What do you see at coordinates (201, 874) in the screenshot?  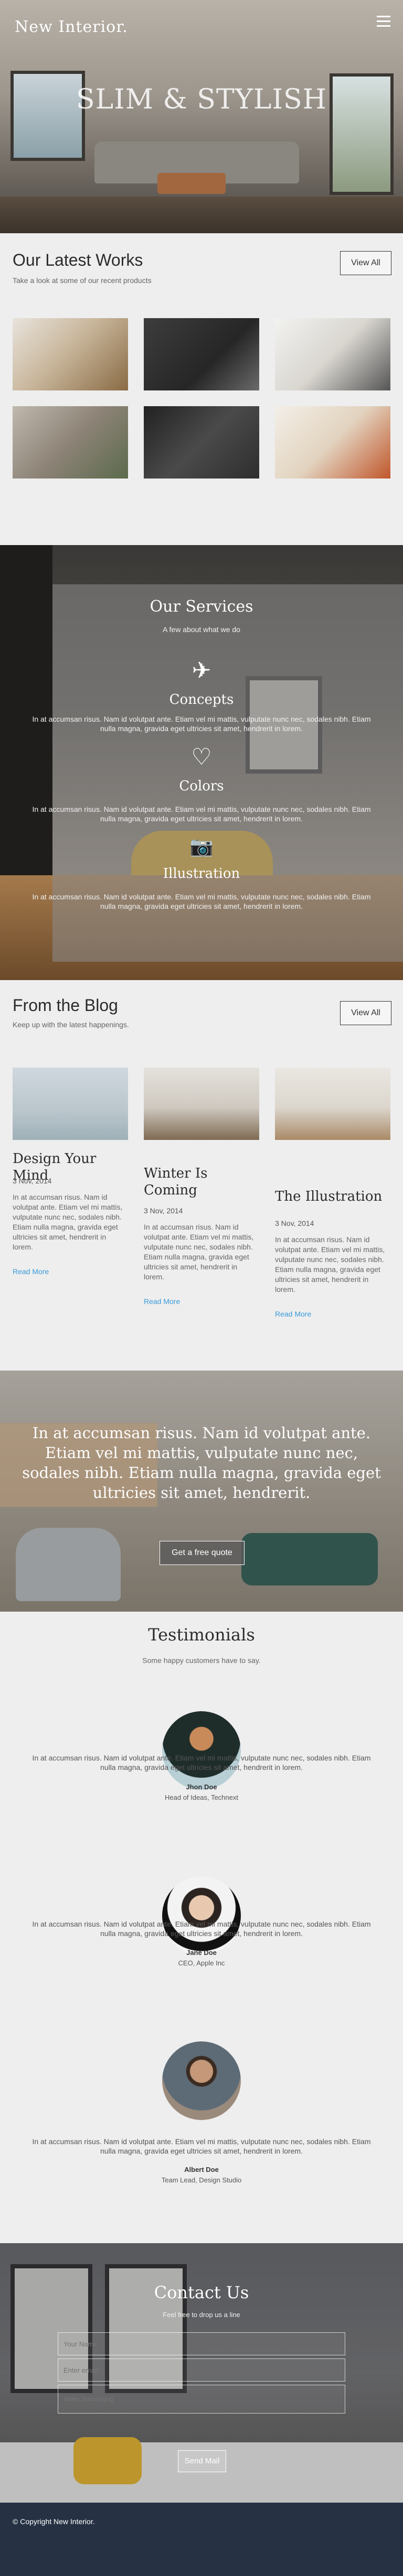 I see `service-title: Illustration` at bounding box center [201, 874].